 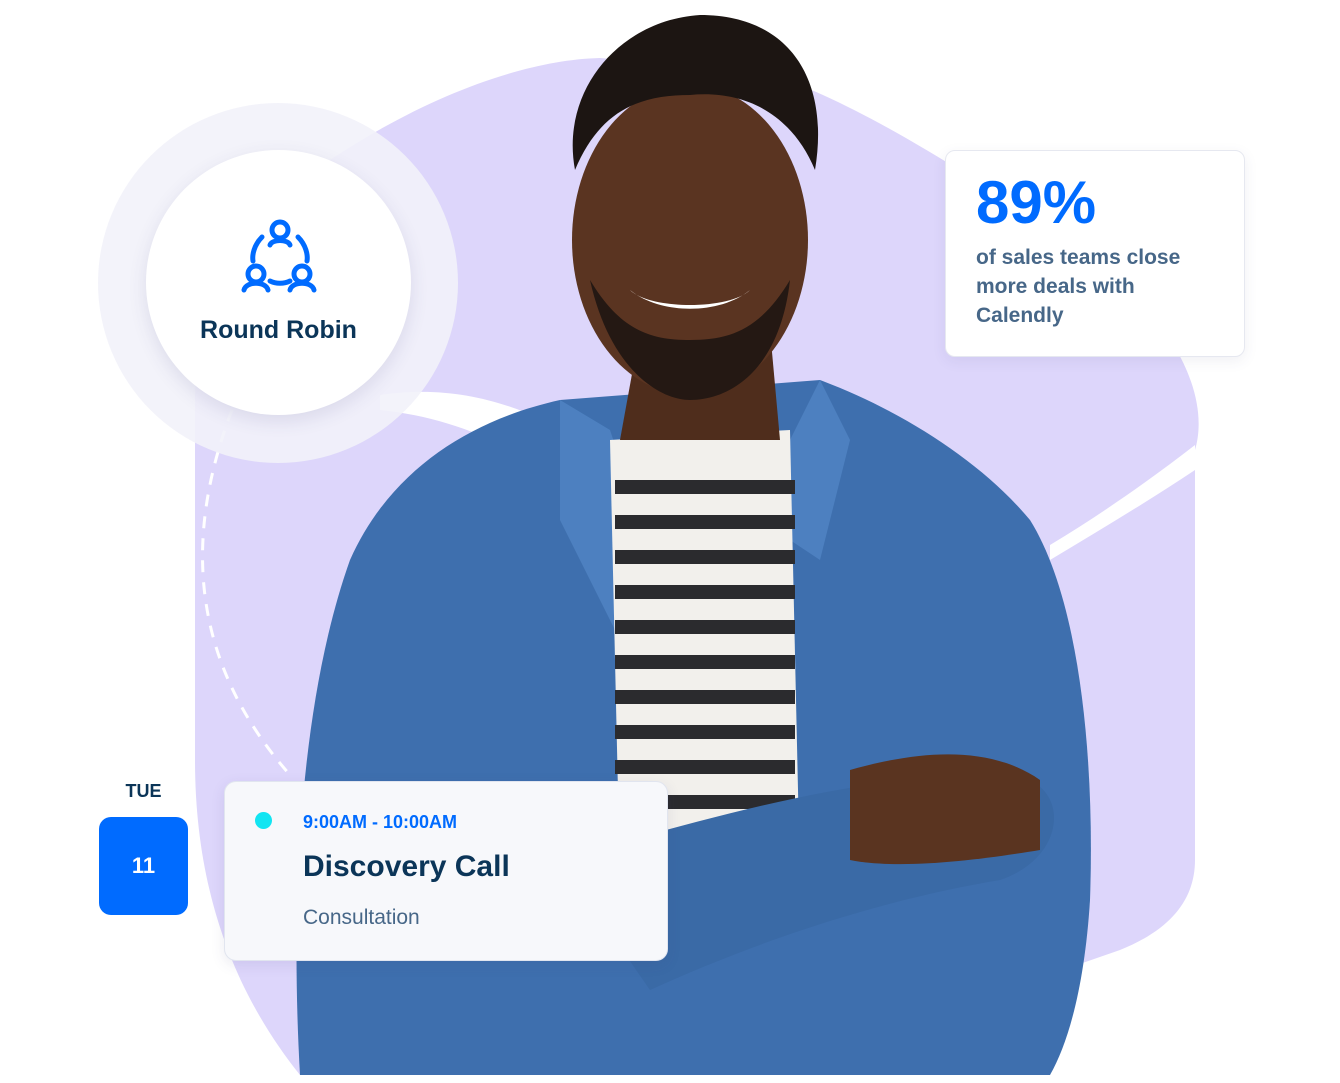 I want to click on round-robin-label: Round Robin, so click(x=278, y=330).